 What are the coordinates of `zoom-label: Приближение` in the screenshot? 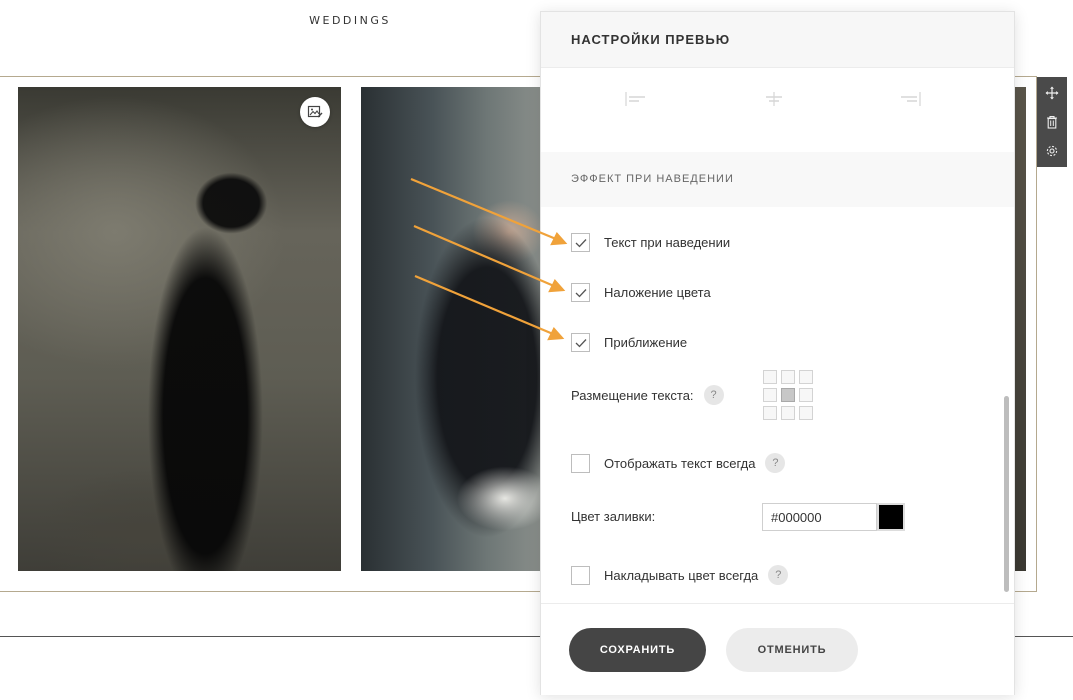 It's located at (646, 342).